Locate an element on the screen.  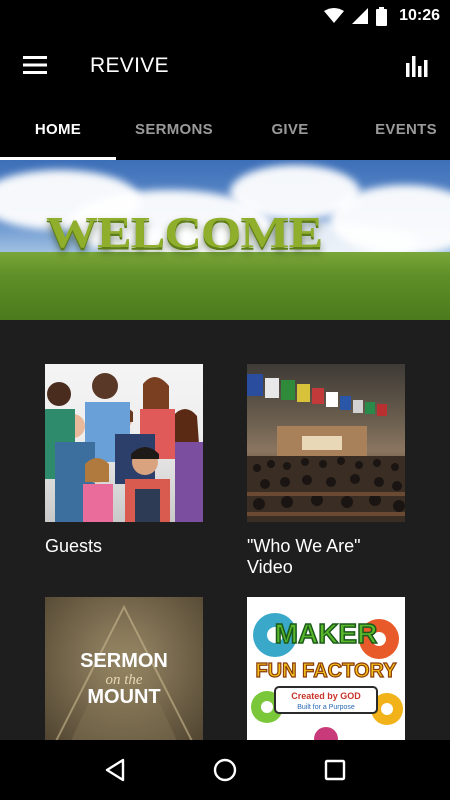
tile-who-we-are-video: "Who We Are" Video is located at coordinates (326, 471).